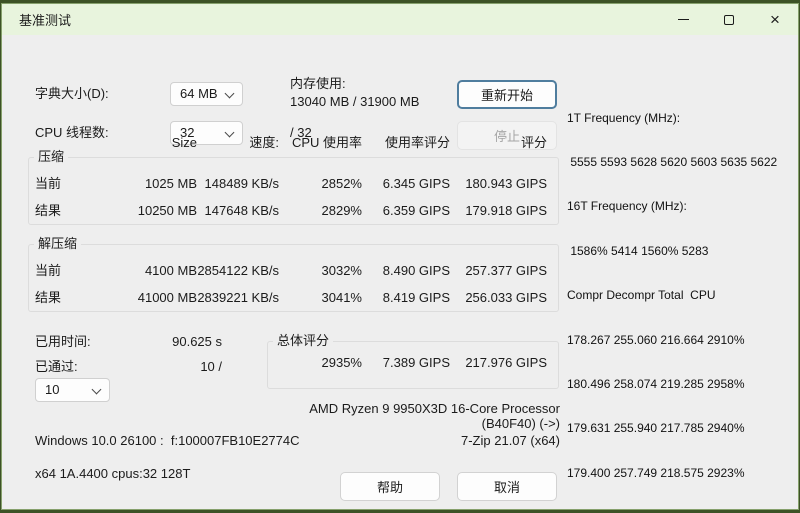 The height and width of the screenshot is (513, 800). Describe the element at coordinates (238, 270) in the screenshot. I see `cell-speed: 2854122 KB/s` at that location.